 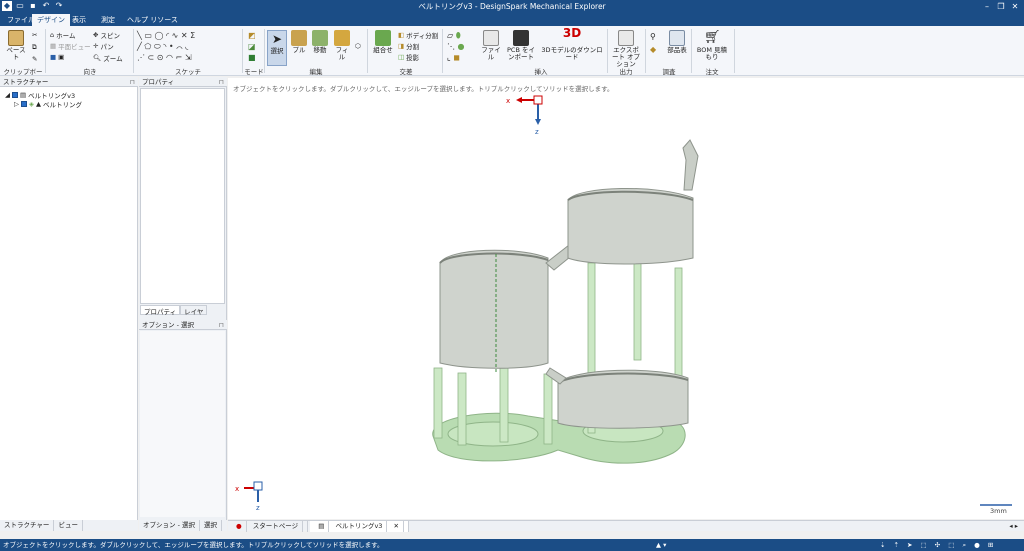 I want to click on status-up-icon: ▲ ▾, so click(x=661, y=545).